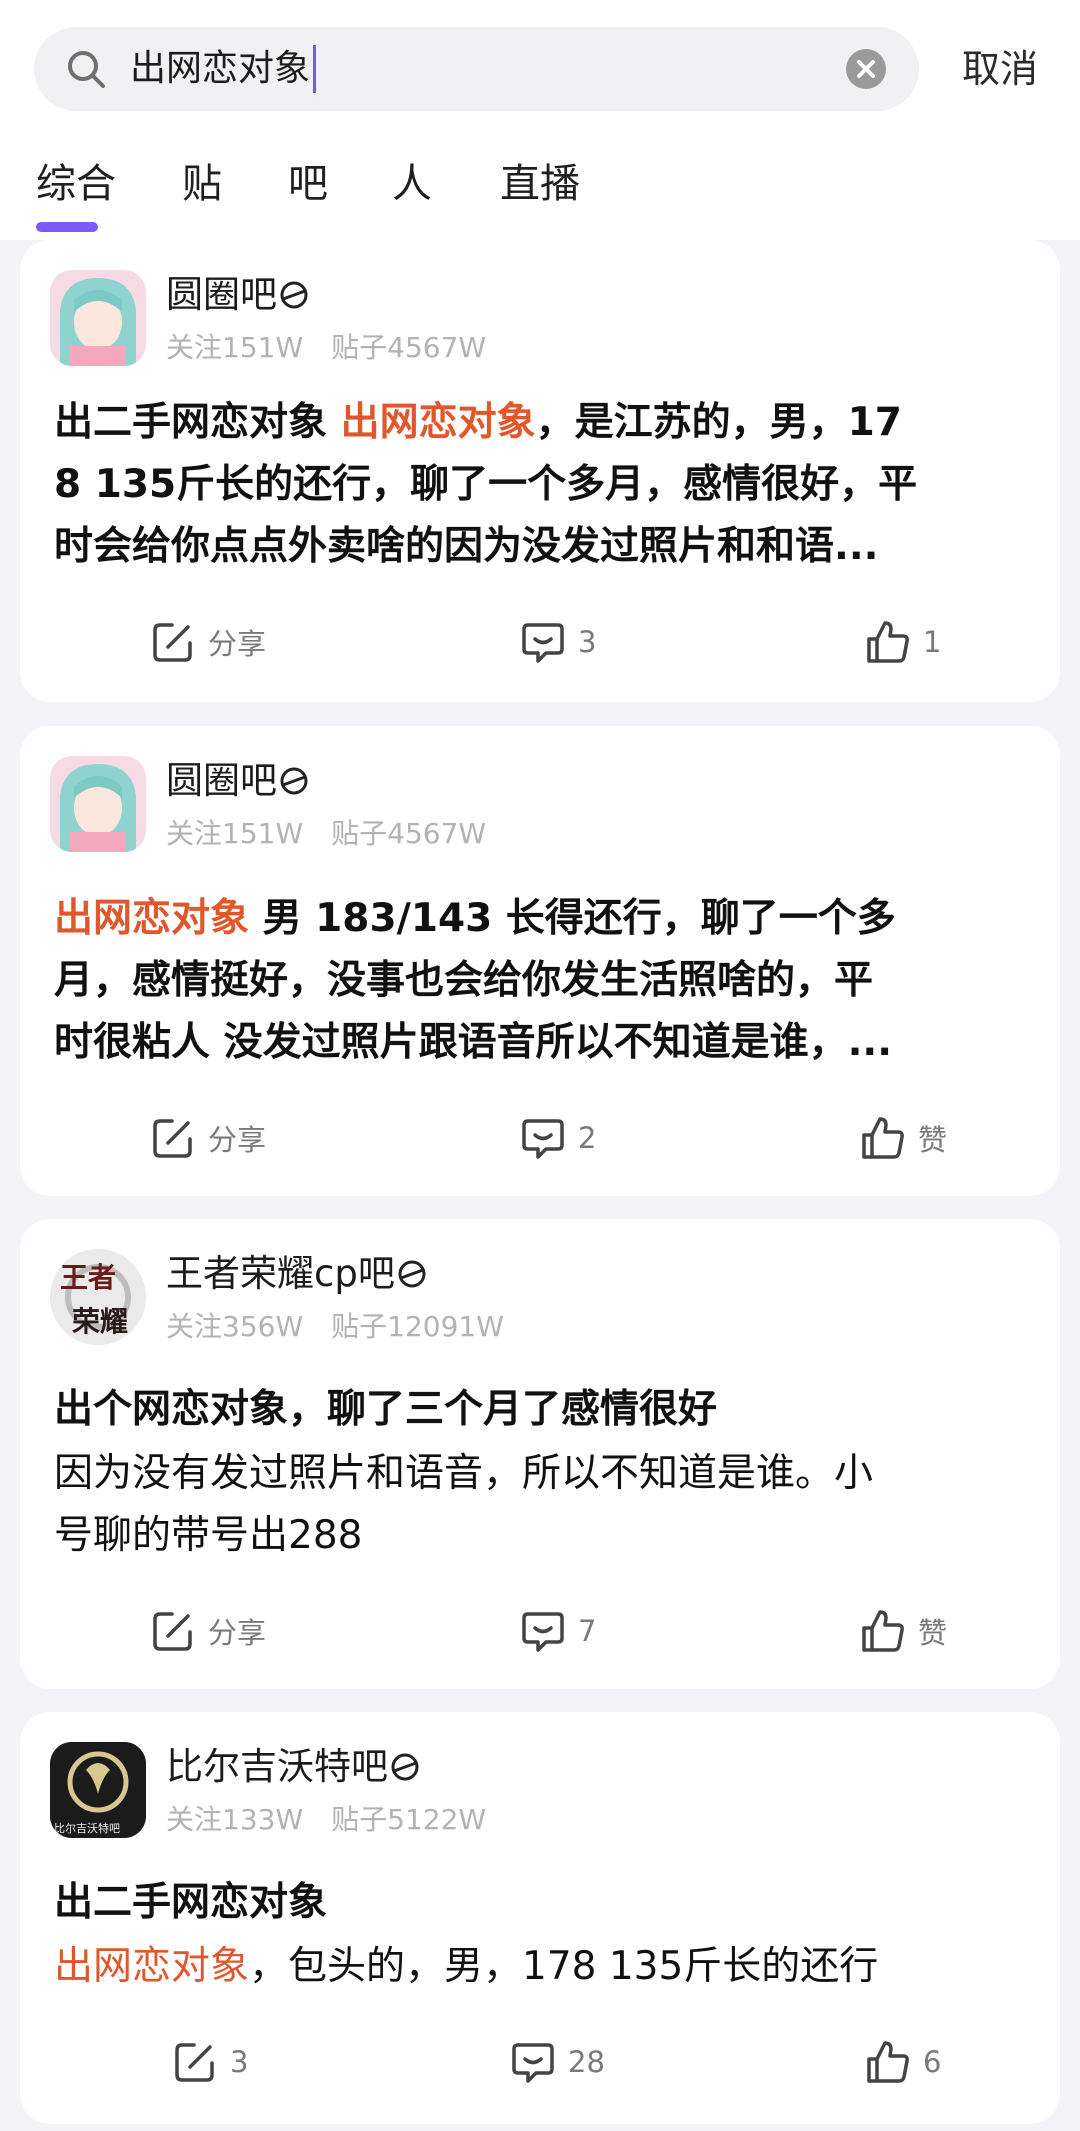  I want to click on tab-posts: 贴, so click(202, 184).